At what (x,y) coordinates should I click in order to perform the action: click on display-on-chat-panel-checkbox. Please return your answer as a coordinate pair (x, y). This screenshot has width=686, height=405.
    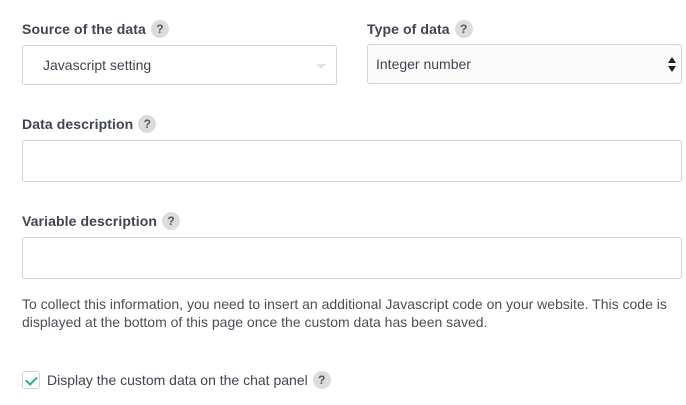
    Looking at the image, I should click on (31, 380).